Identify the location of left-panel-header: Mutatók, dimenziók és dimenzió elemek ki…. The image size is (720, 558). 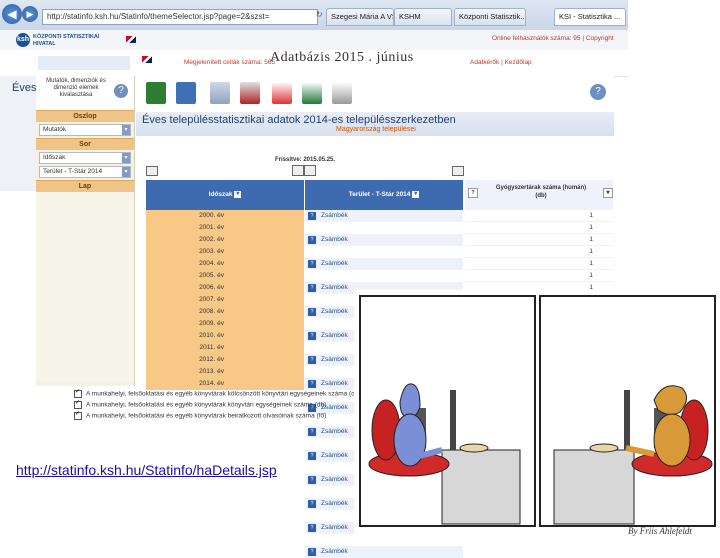
(85, 93).